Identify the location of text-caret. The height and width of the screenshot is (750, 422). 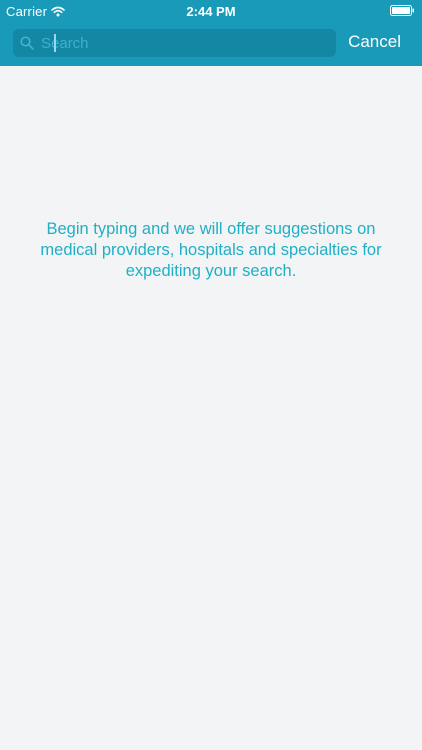
(55, 43).